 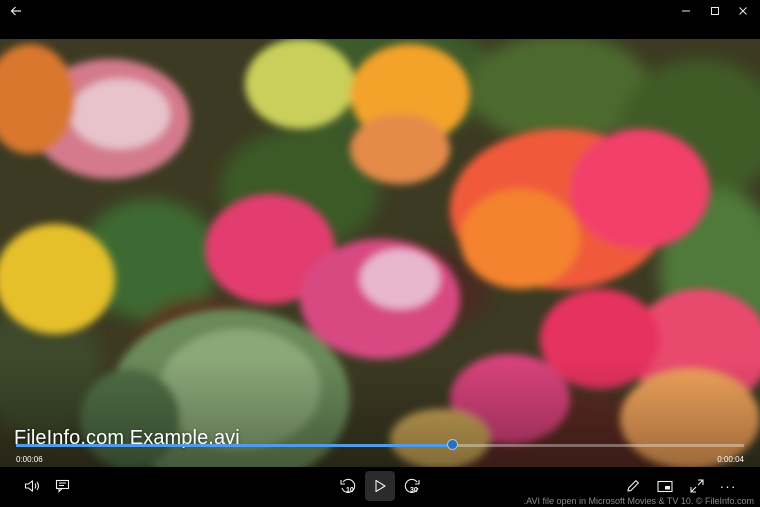 What do you see at coordinates (633, 486) in the screenshot?
I see `pencil-icon` at bounding box center [633, 486].